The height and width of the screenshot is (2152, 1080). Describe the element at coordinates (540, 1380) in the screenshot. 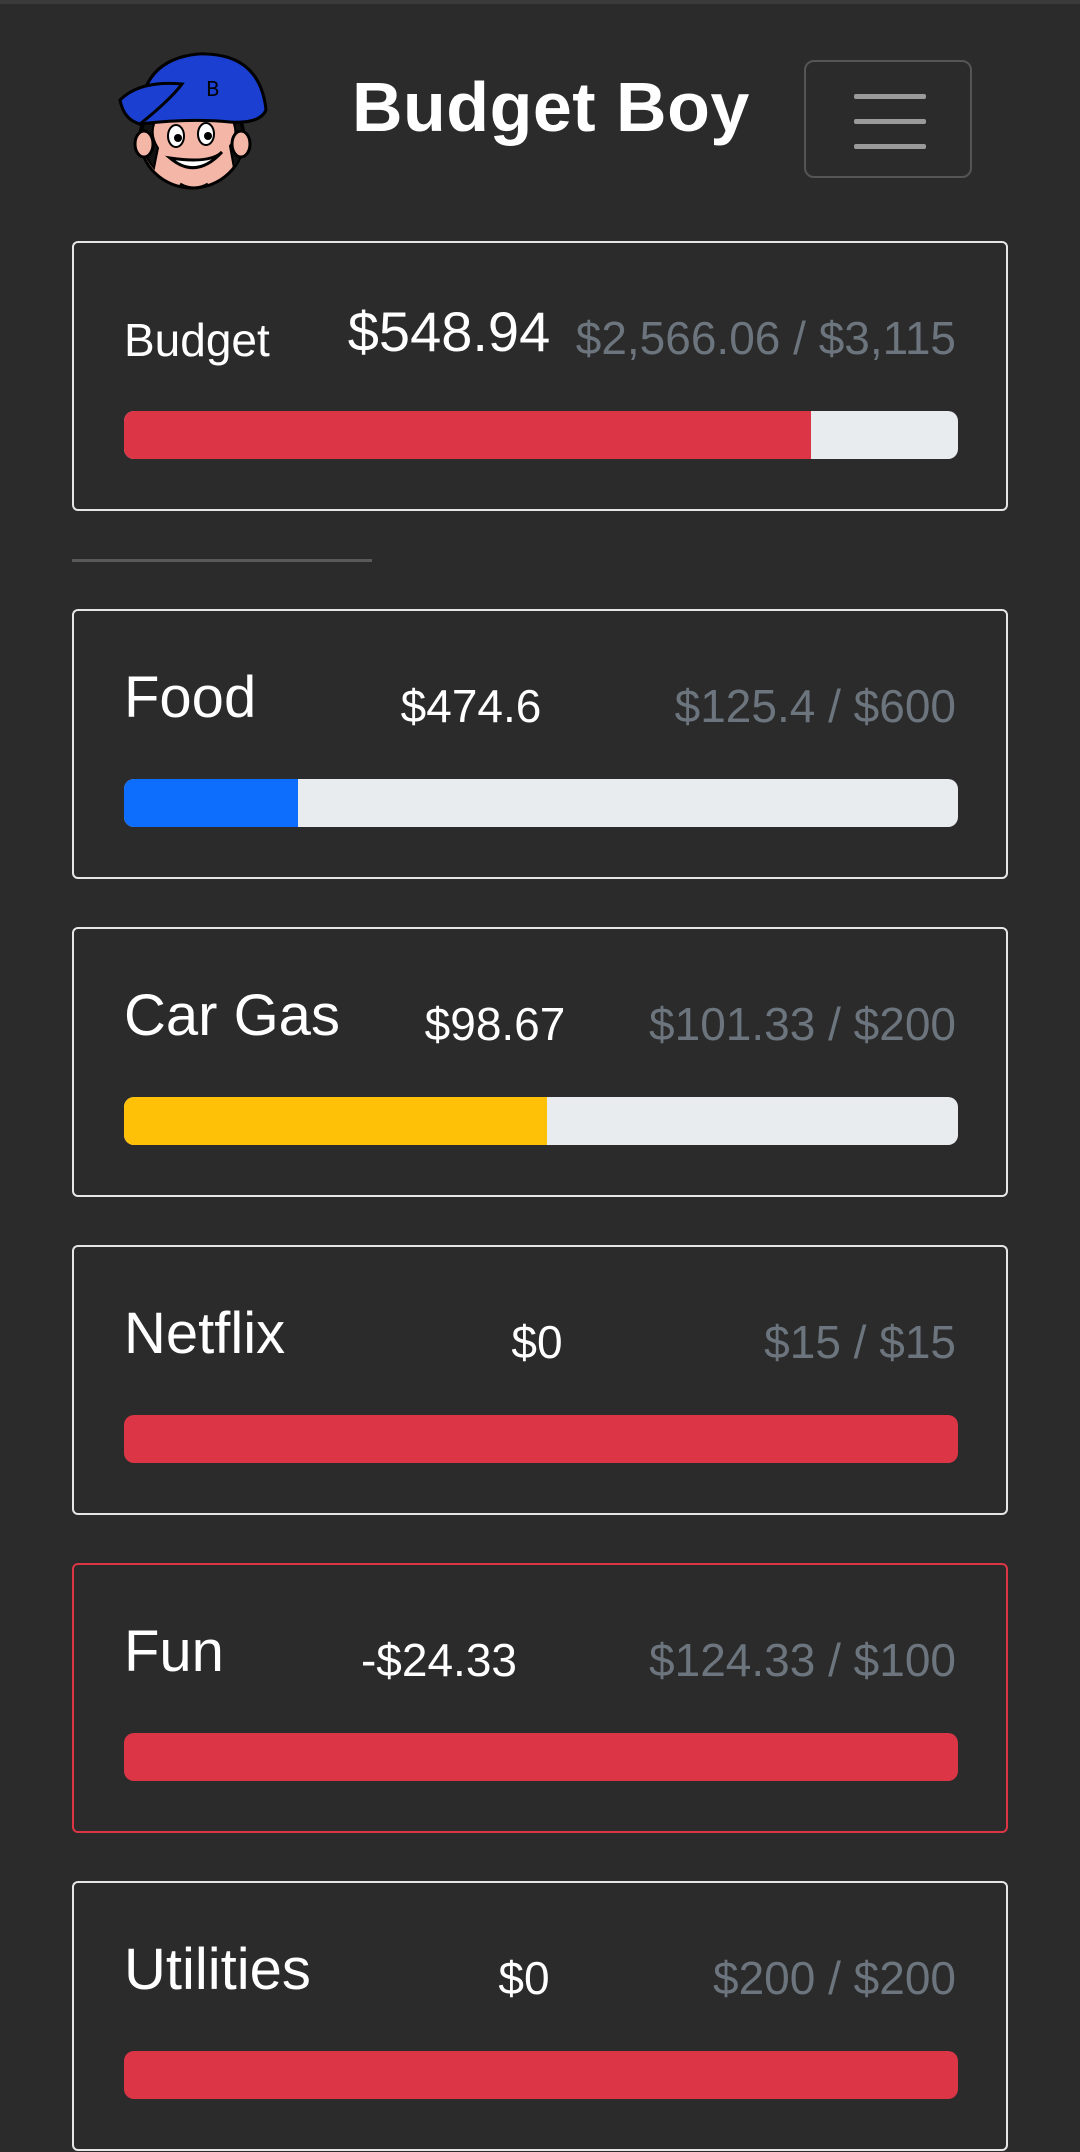

I see `category-card-netflix: Netflix $0 $15 / $15` at that location.